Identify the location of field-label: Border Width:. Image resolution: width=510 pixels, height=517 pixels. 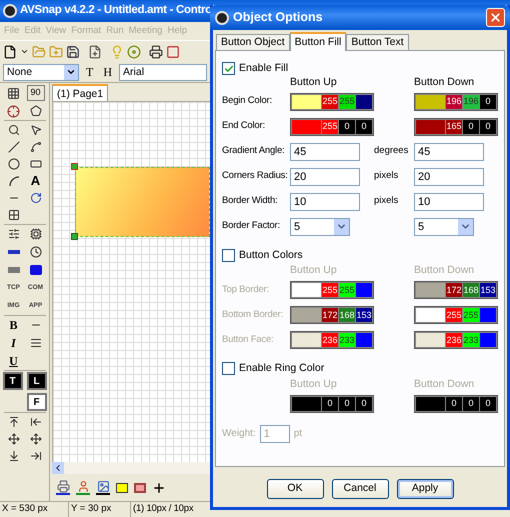
(250, 201).